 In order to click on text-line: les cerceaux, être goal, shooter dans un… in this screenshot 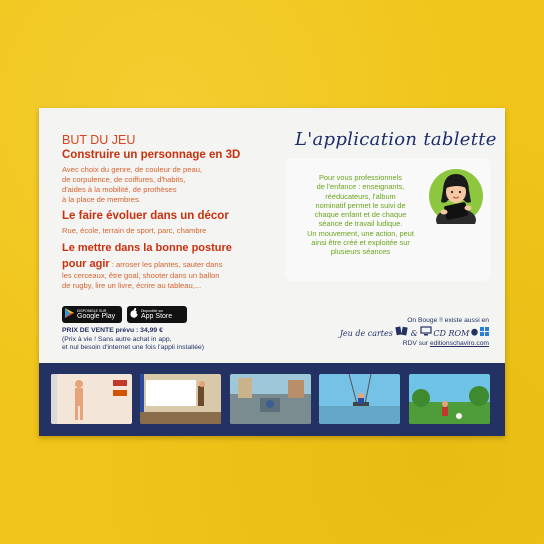, I will do `click(141, 275)`.